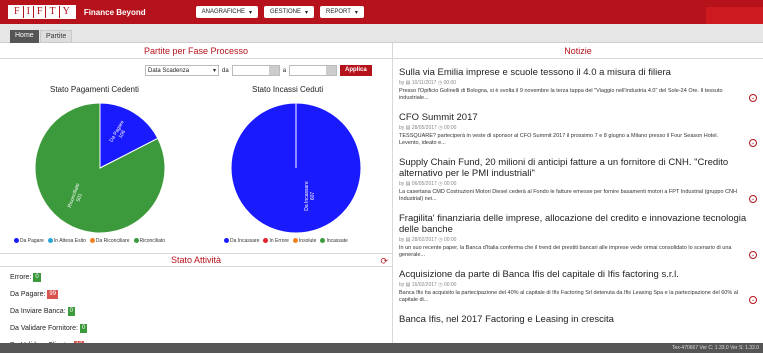  Describe the element at coordinates (53, 294) in the screenshot. I see `count-badge: 99` at that location.